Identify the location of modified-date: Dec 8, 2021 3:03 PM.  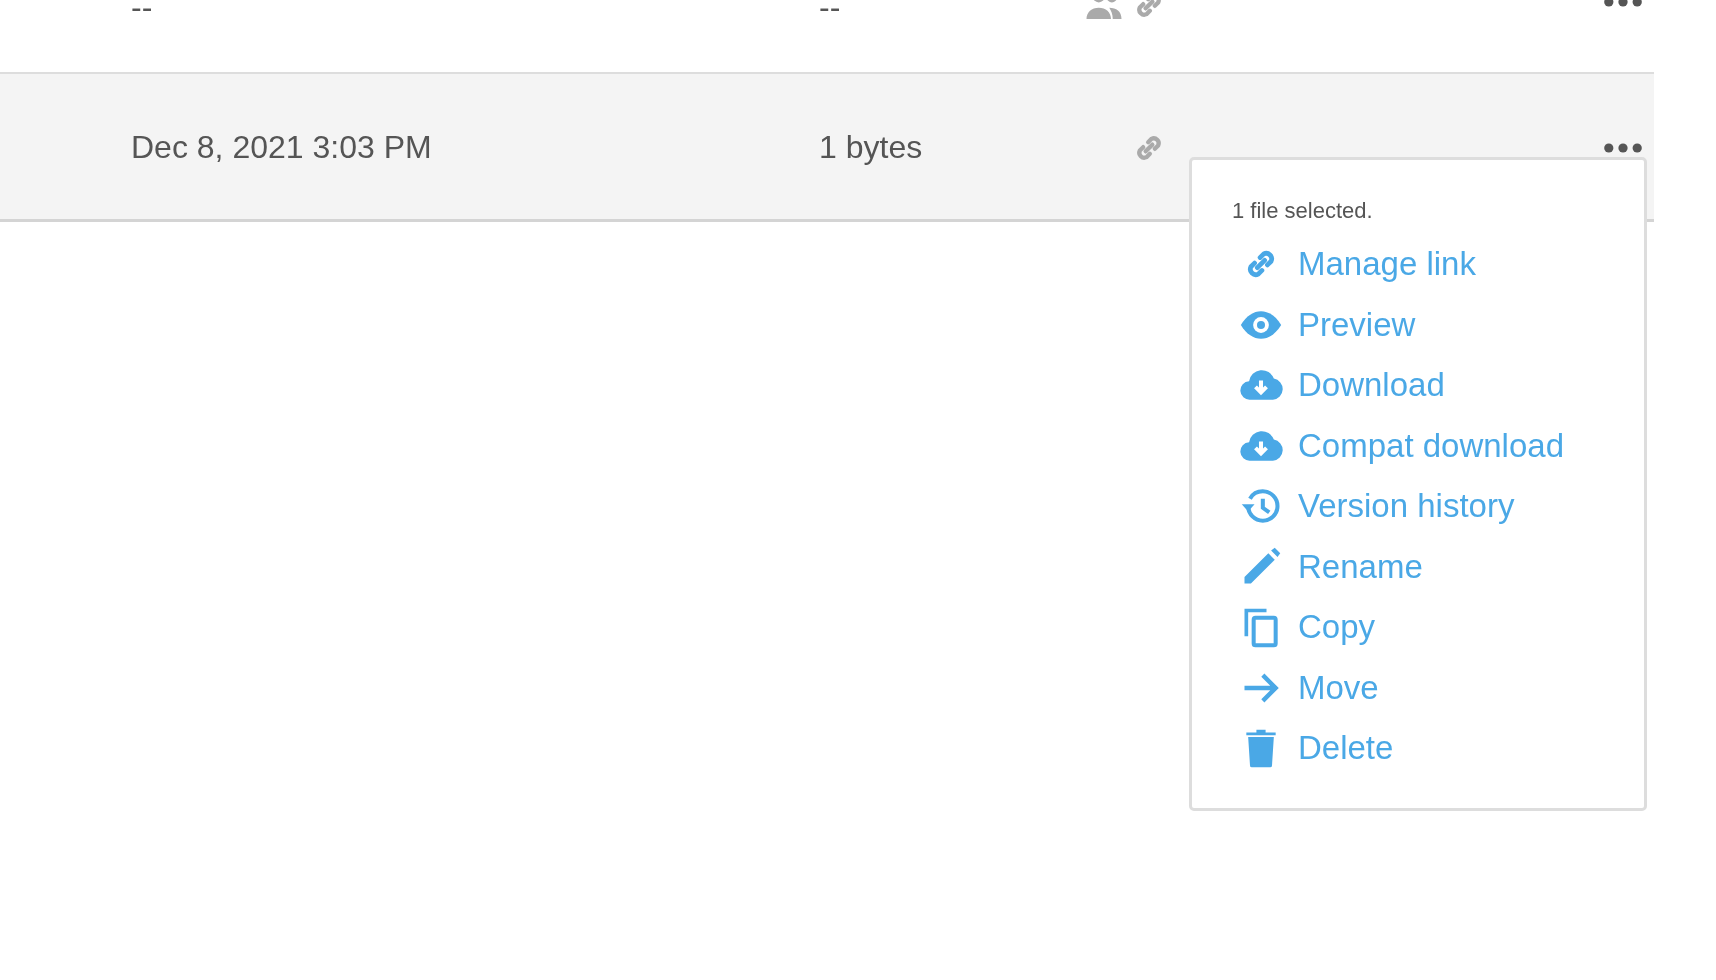
(281, 147).